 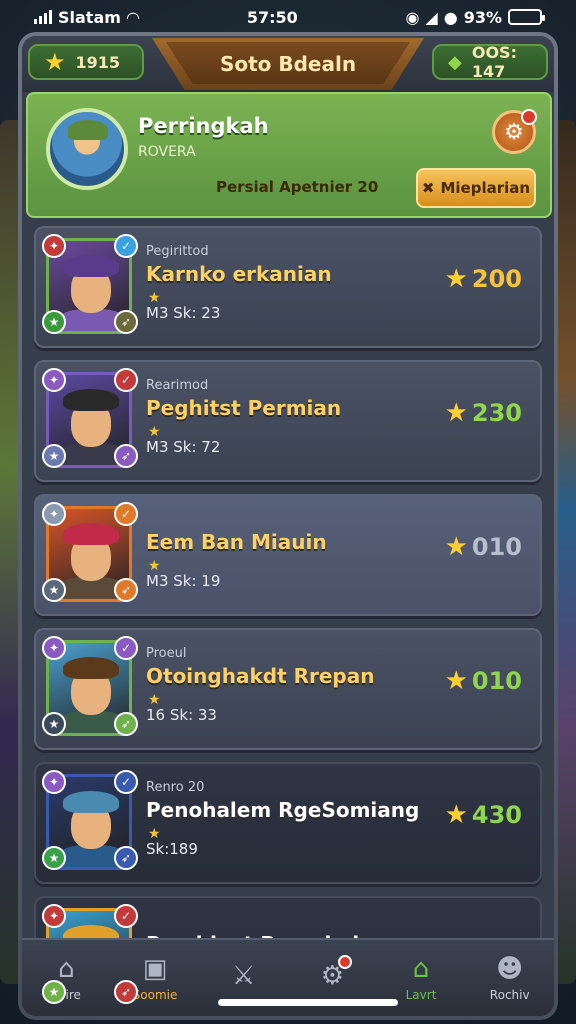 What do you see at coordinates (181, 715) in the screenshot?
I see `player-stat: 16 Sk: 33` at bounding box center [181, 715].